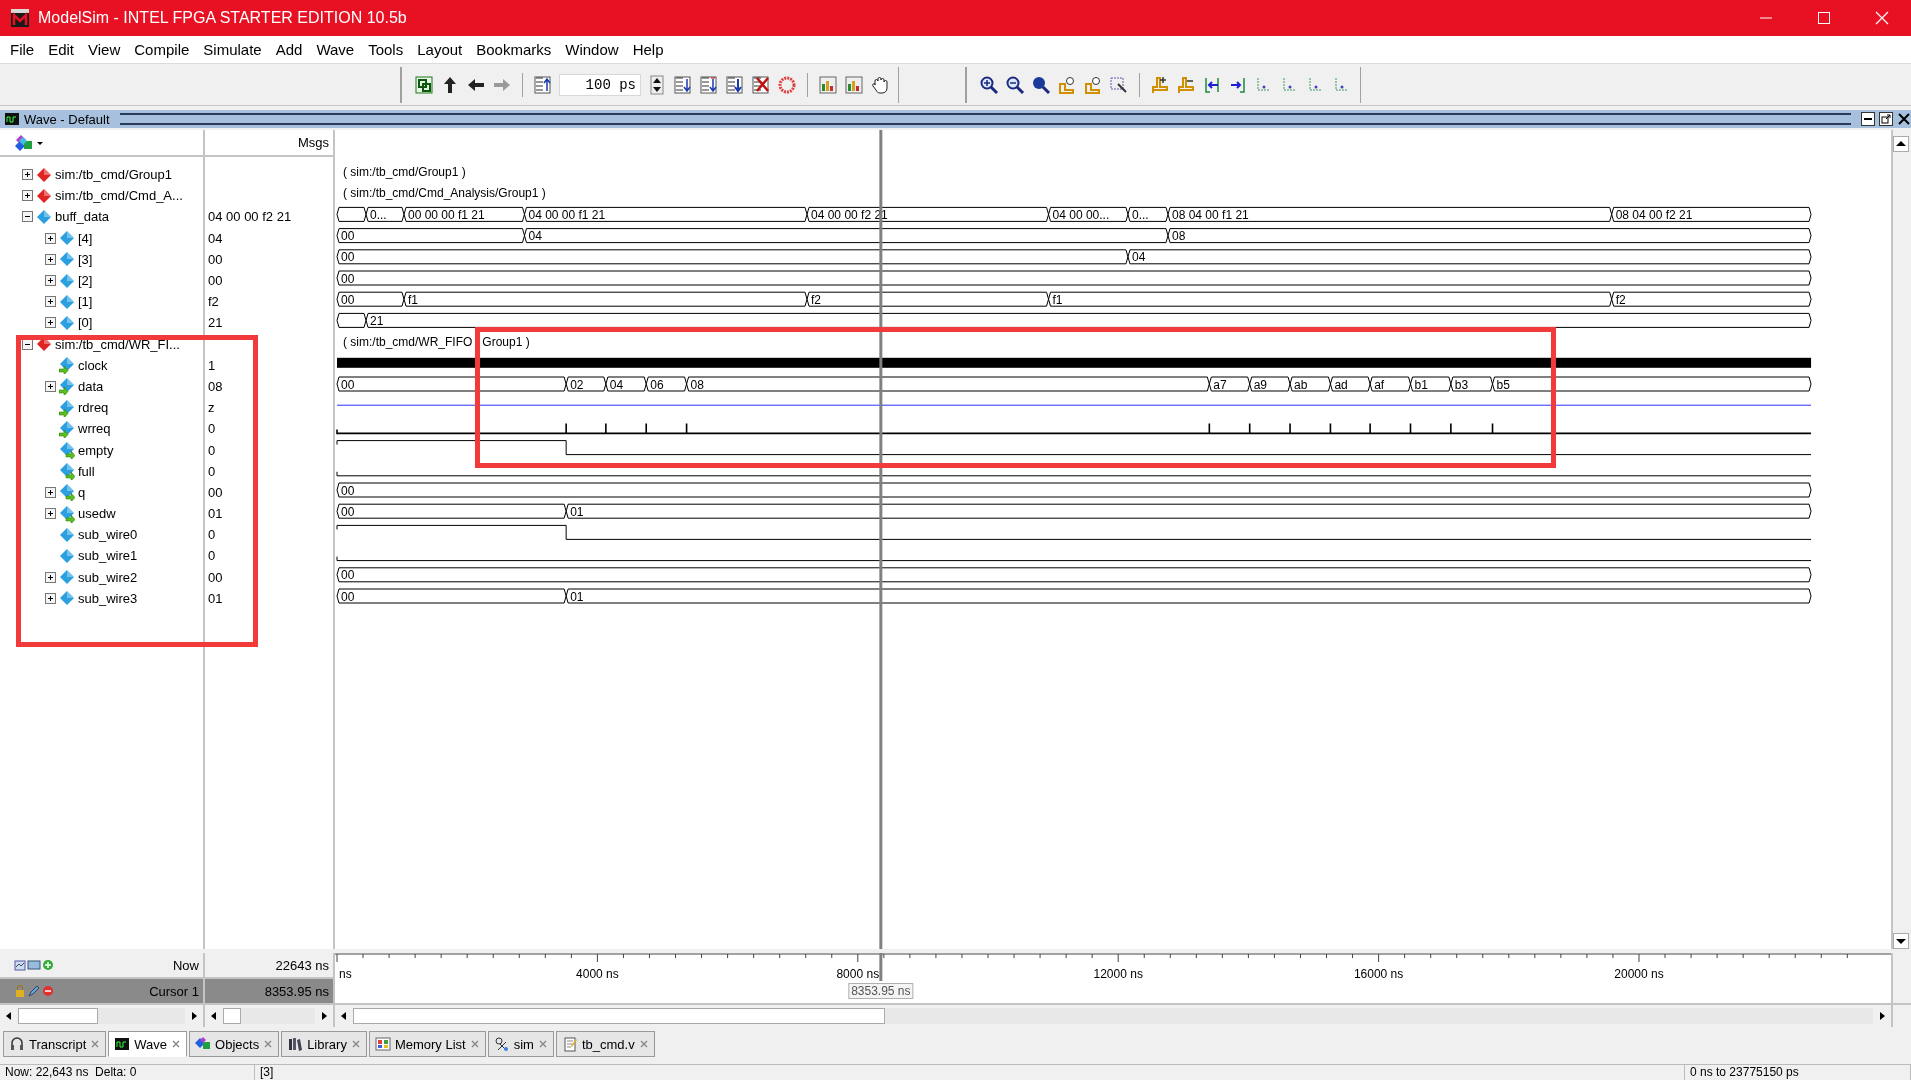 The height and width of the screenshot is (1080, 1911). I want to click on undock-icon, so click(1886, 119).